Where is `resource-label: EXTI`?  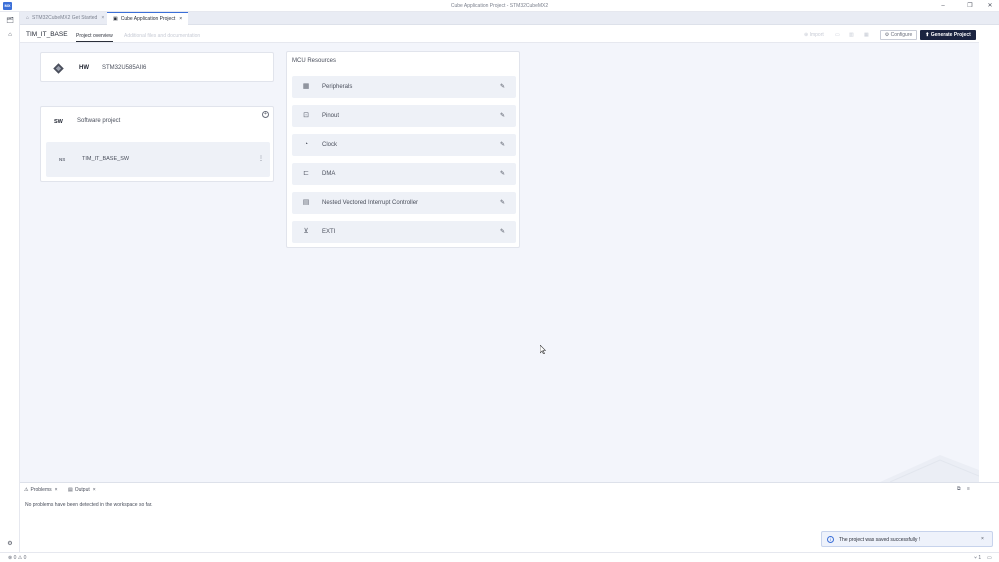
resource-label: EXTI is located at coordinates (329, 232).